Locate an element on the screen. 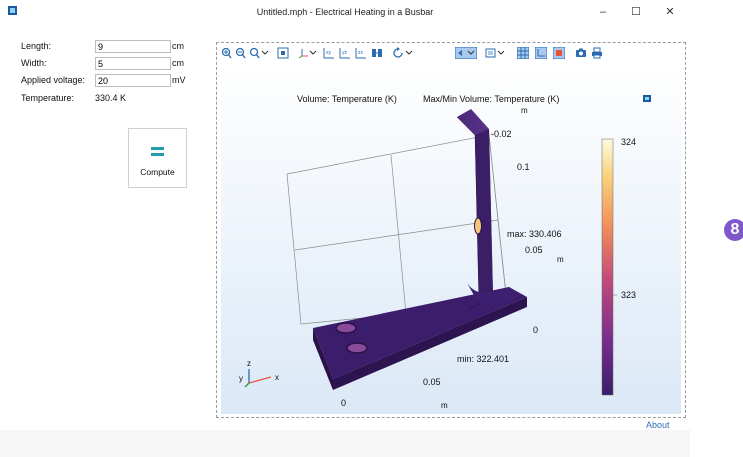 This screenshot has height=457, width=743. temperature-value: 330.4 K is located at coordinates (111, 98).